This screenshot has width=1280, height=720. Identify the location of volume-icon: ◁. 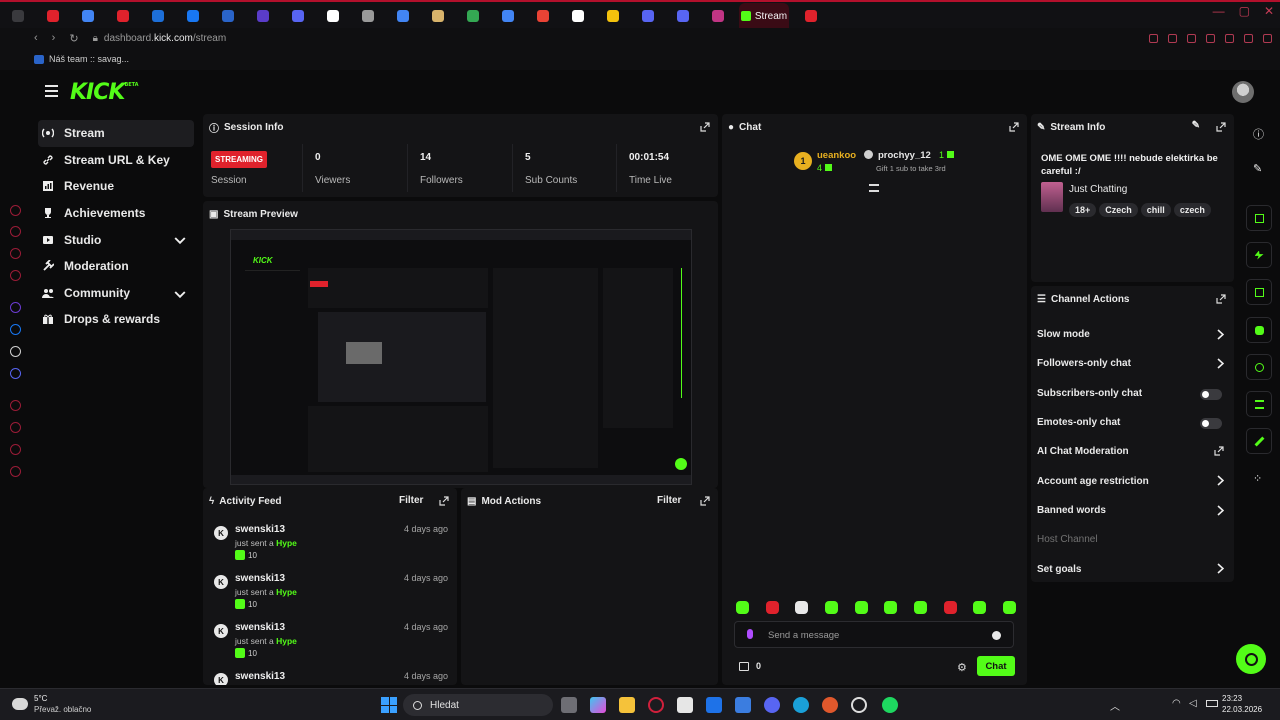
(1193, 703).